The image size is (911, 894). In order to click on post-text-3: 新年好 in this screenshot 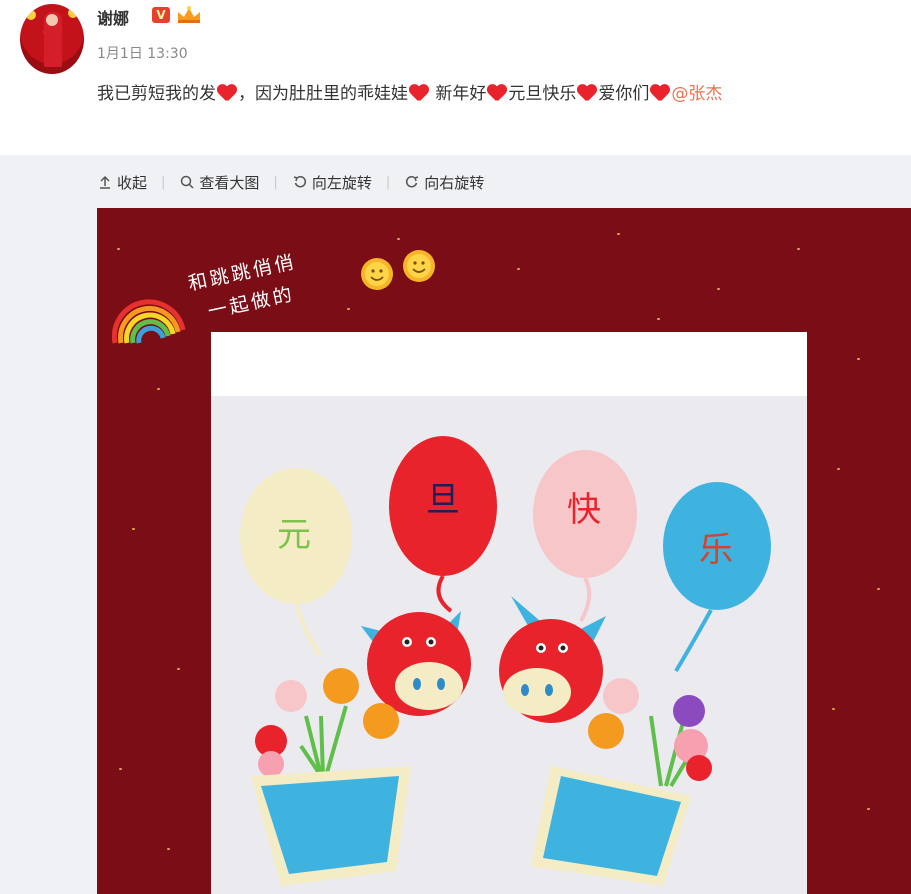, I will do `click(458, 94)`.